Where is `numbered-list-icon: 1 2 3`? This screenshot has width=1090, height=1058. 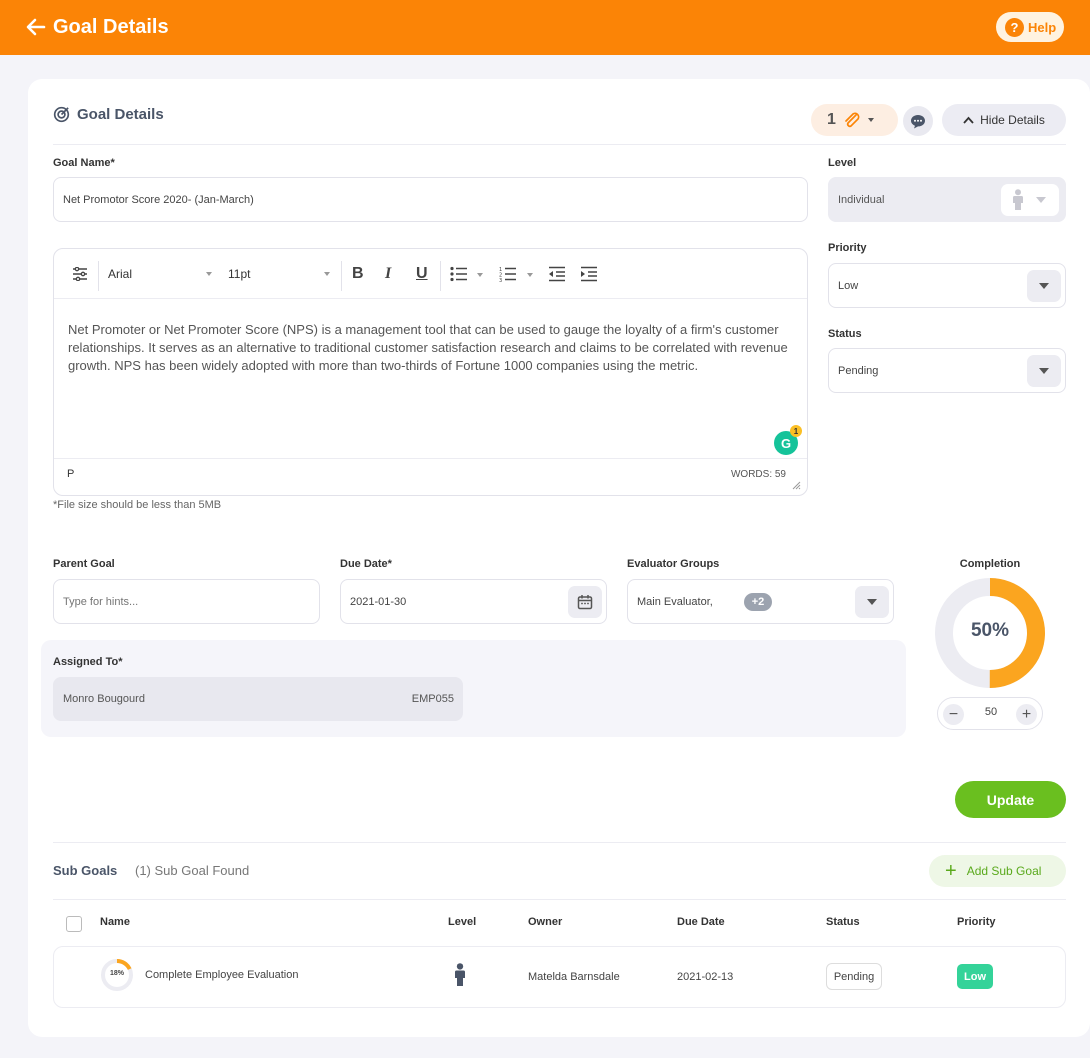
numbered-list-icon: 1 2 3 is located at coordinates (508, 274).